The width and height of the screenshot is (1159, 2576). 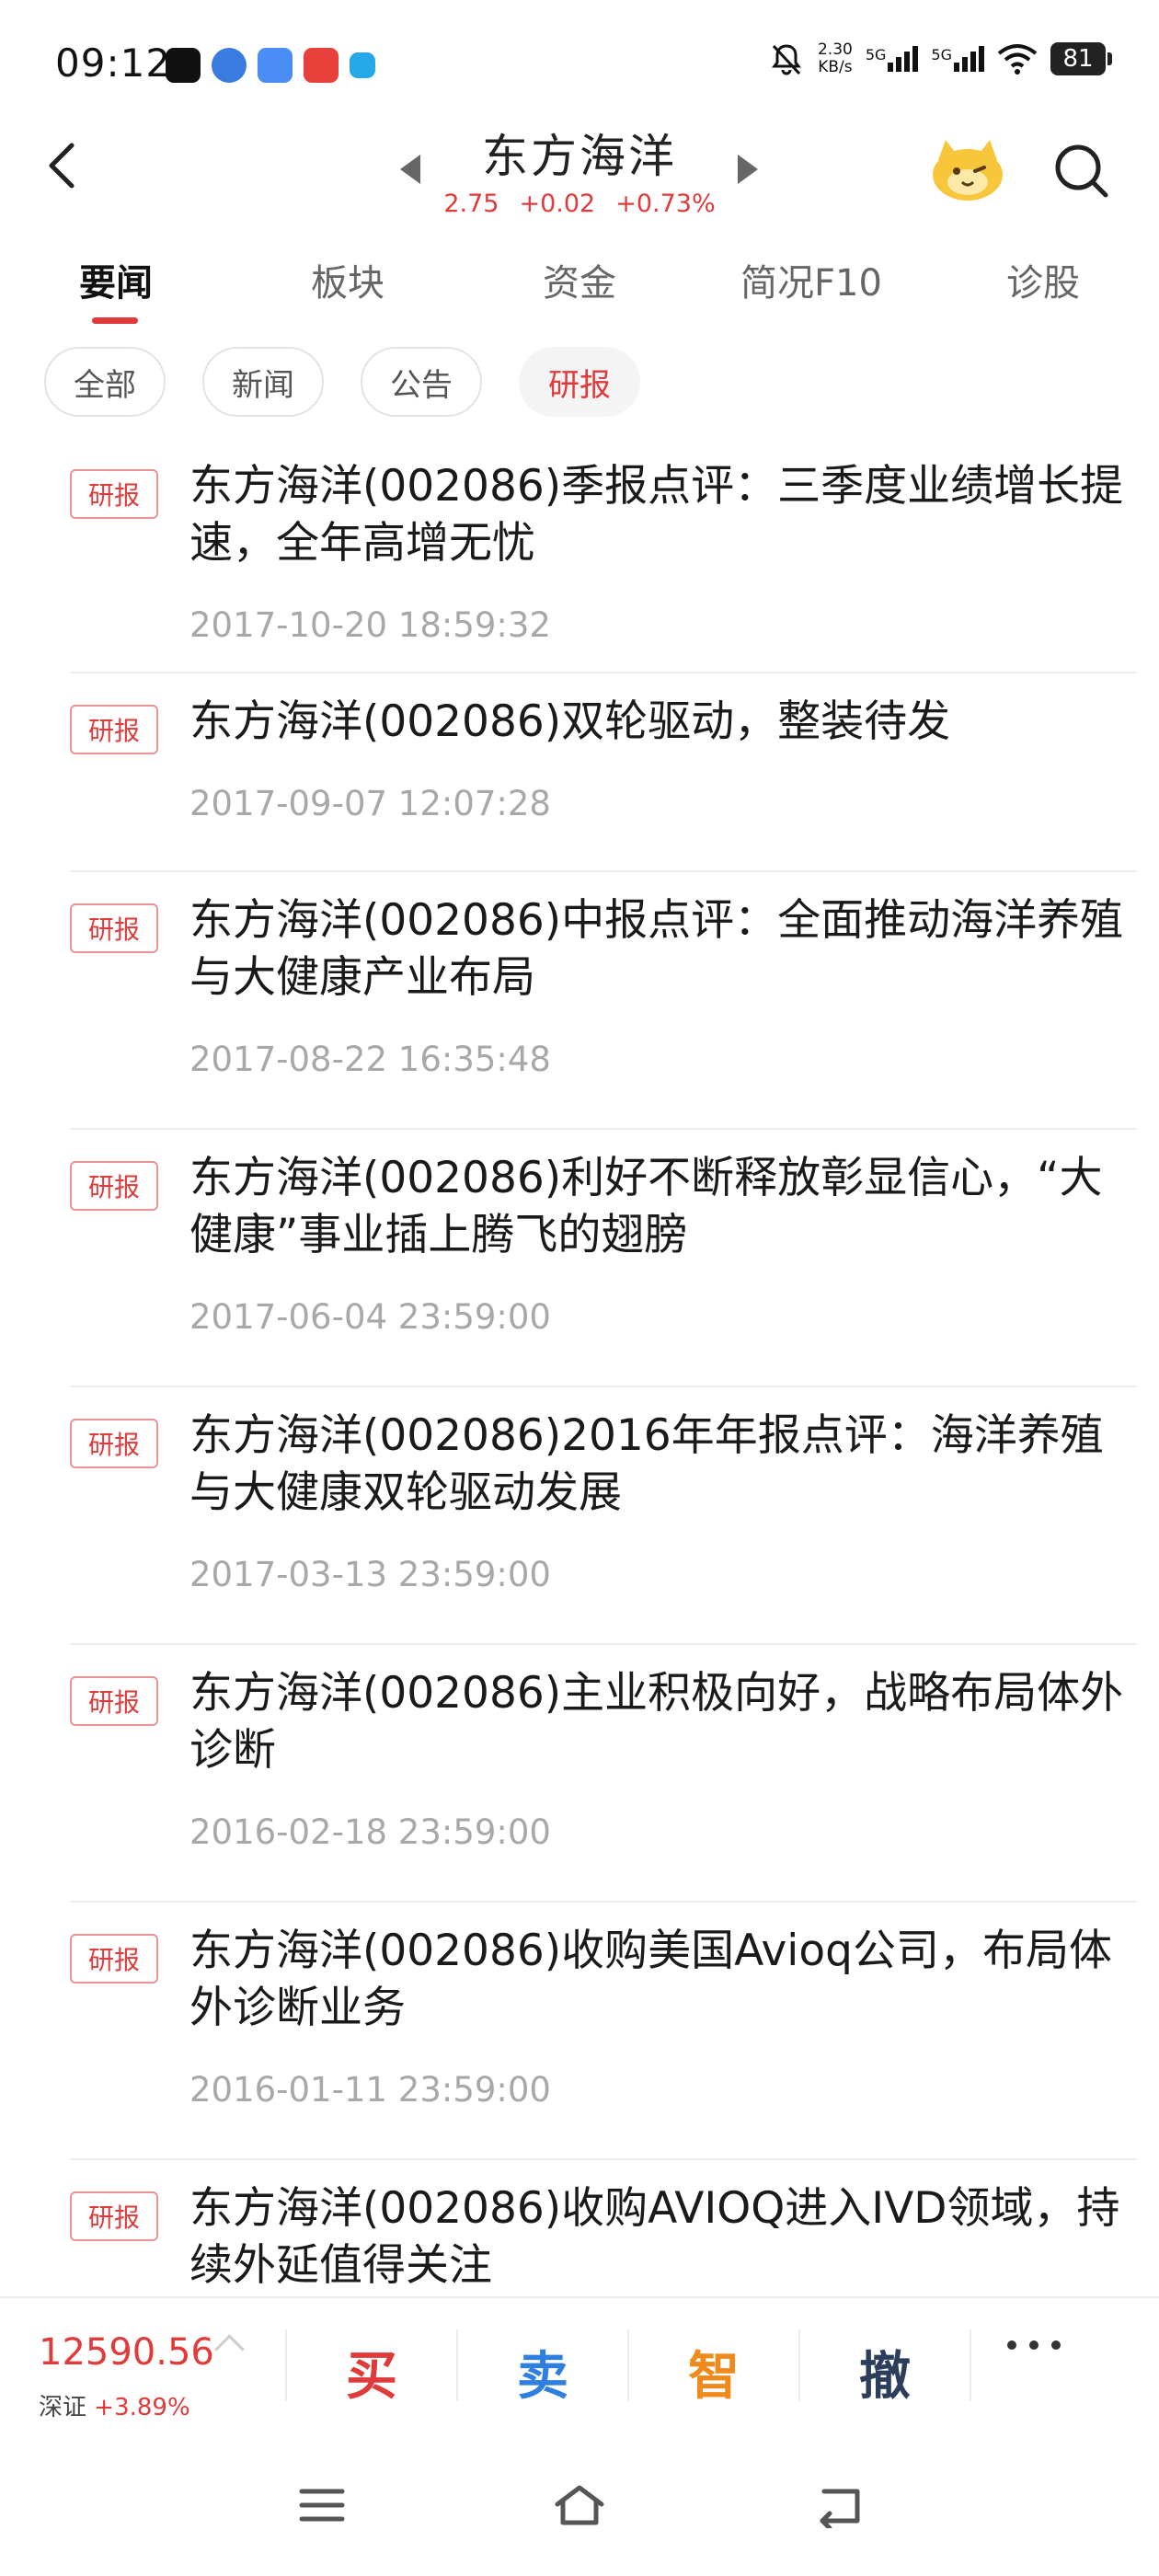 What do you see at coordinates (64, 165) in the screenshot?
I see `back-arrow-icon` at bounding box center [64, 165].